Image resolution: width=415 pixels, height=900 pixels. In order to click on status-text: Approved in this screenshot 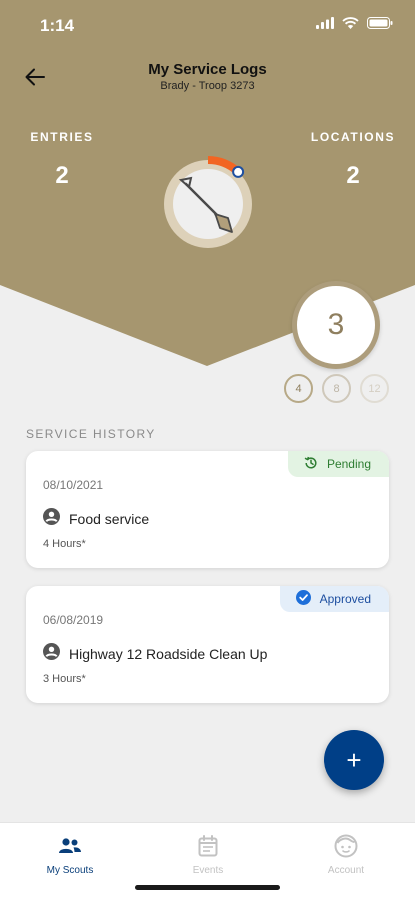, I will do `click(345, 599)`.